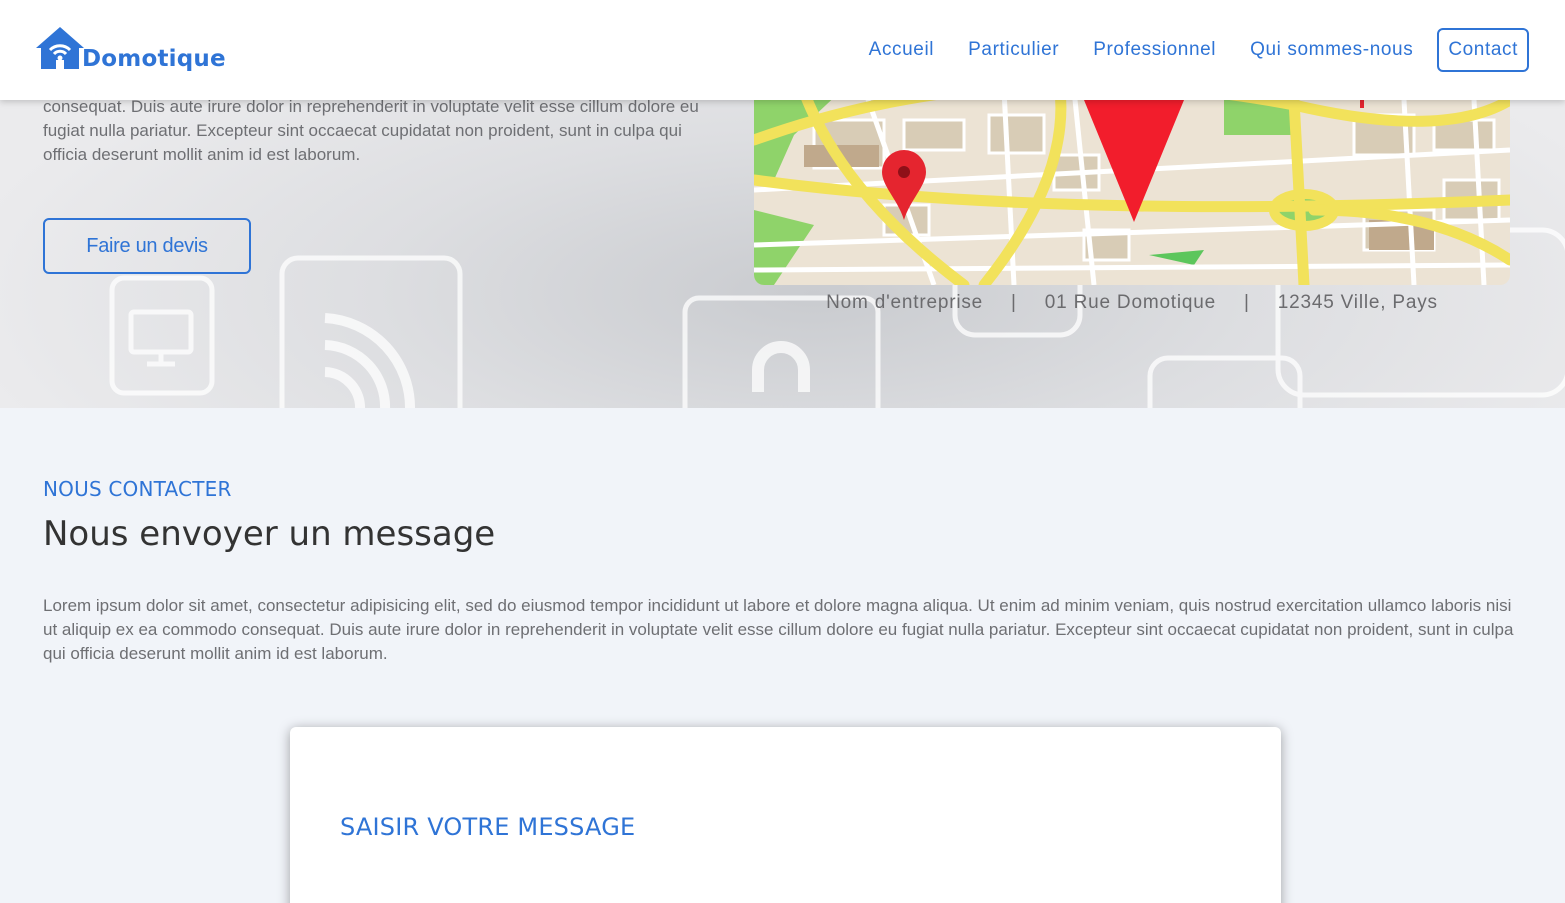 This screenshot has width=1565, height=903. What do you see at coordinates (162, 335) in the screenshot?
I see `tv-tile-icon` at bounding box center [162, 335].